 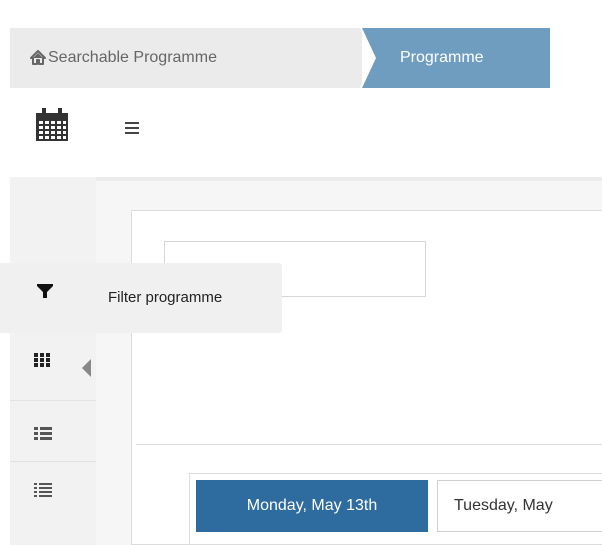 I want to click on sidebar-item-list-detailed, so click(x=53, y=490).